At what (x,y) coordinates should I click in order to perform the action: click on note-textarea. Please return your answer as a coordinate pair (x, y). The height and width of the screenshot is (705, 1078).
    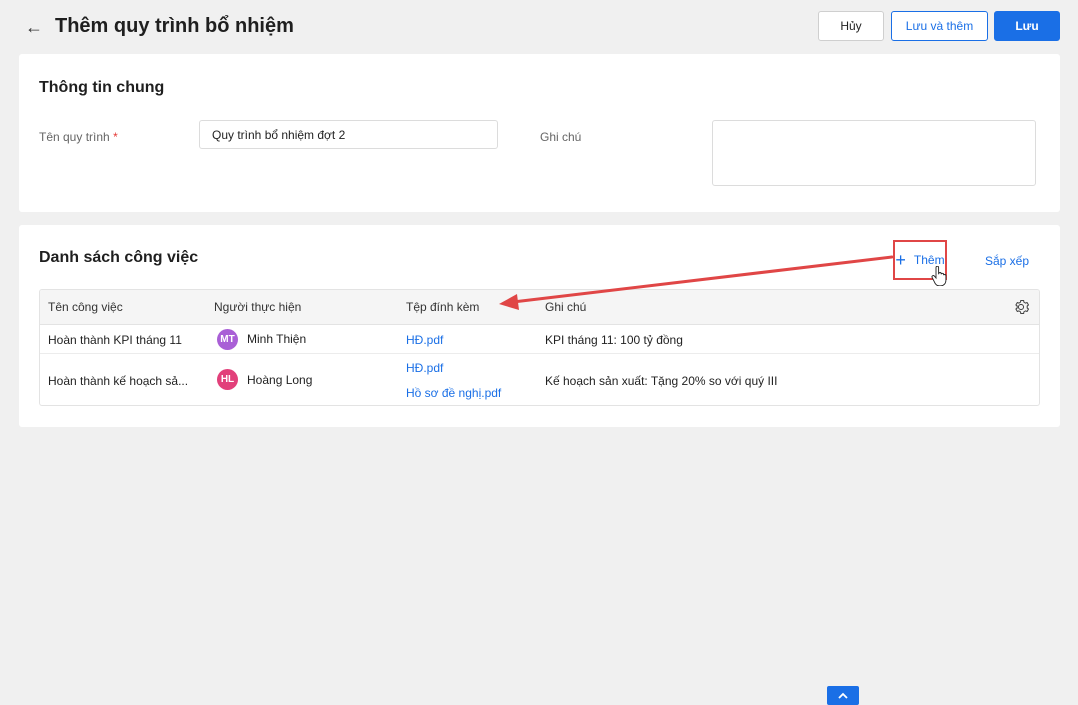
    Looking at the image, I should click on (874, 153).